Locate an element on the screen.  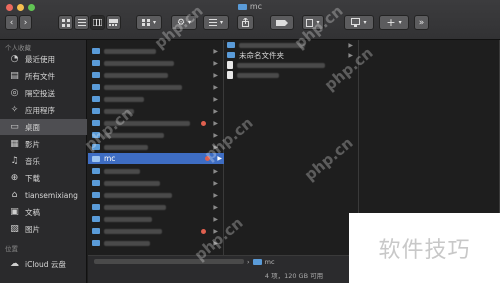
tag-icon is located at coordinates (282, 22).